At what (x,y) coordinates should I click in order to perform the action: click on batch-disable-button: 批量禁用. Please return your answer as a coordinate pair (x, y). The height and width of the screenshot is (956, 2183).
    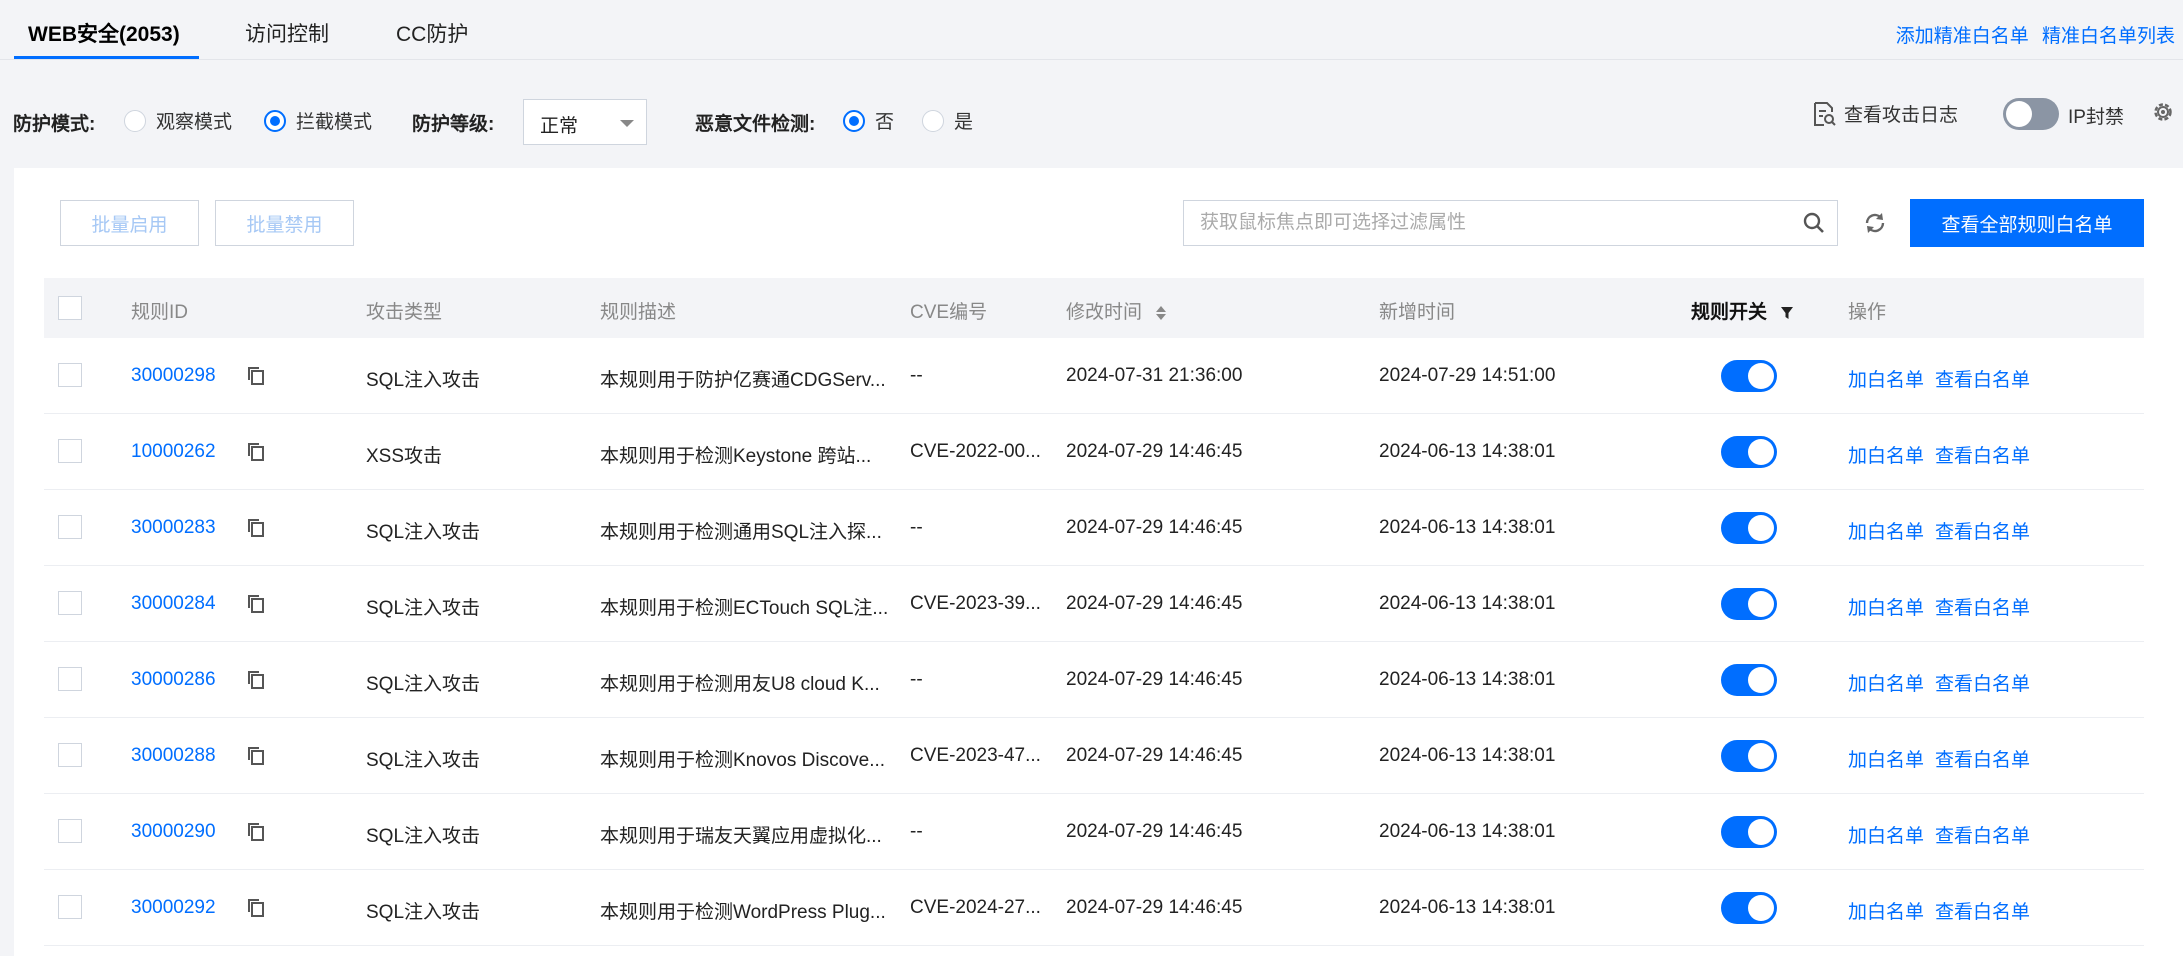
    Looking at the image, I should click on (284, 223).